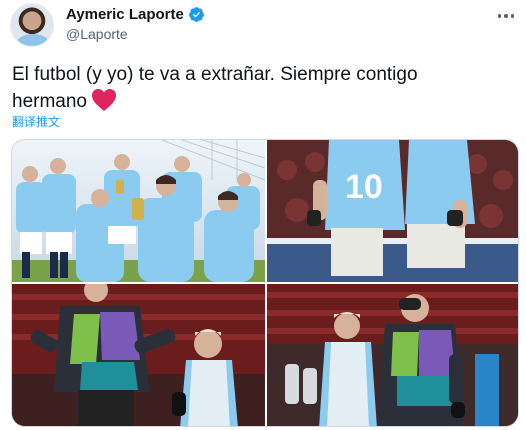 Image resolution: width=526 pixels, height=430 pixels. Describe the element at coordinates (196, 14) in the screenshot. I see `verified-badge-icon` at that location.